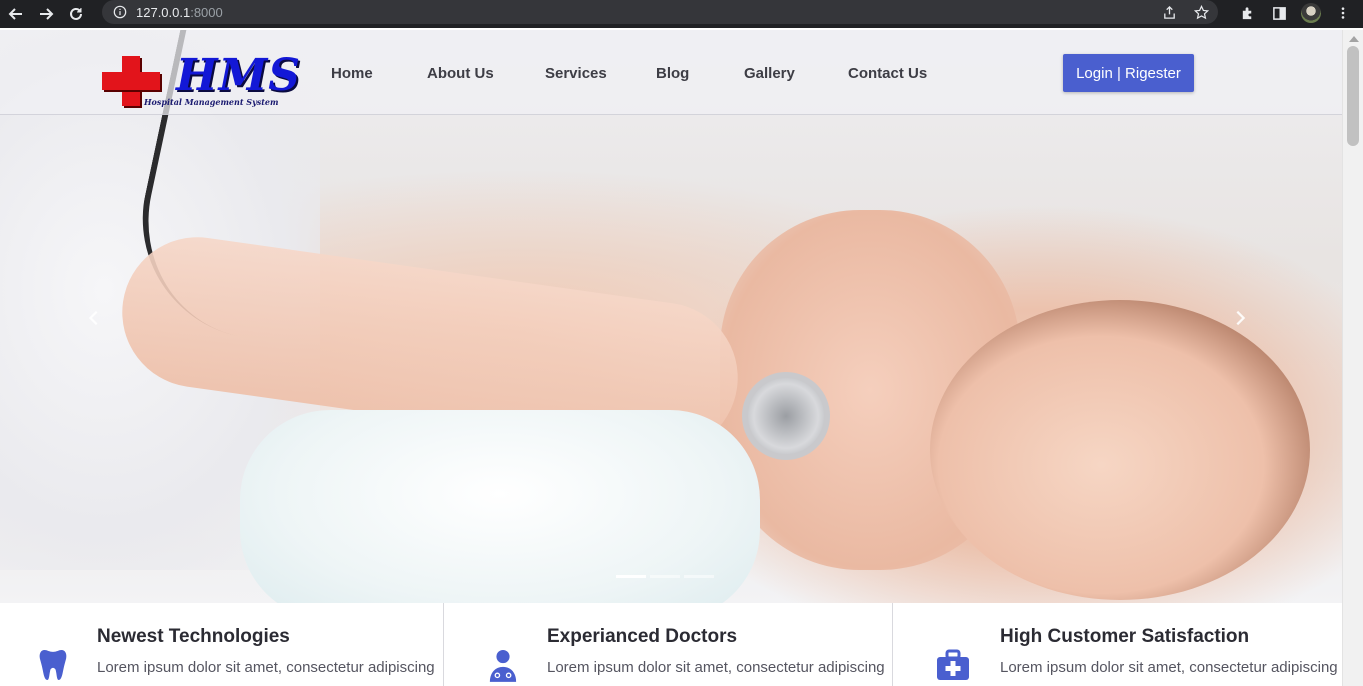  Describe the element at coordinates (1169, 12) in the screenshot. I see `share-icon` at that location.